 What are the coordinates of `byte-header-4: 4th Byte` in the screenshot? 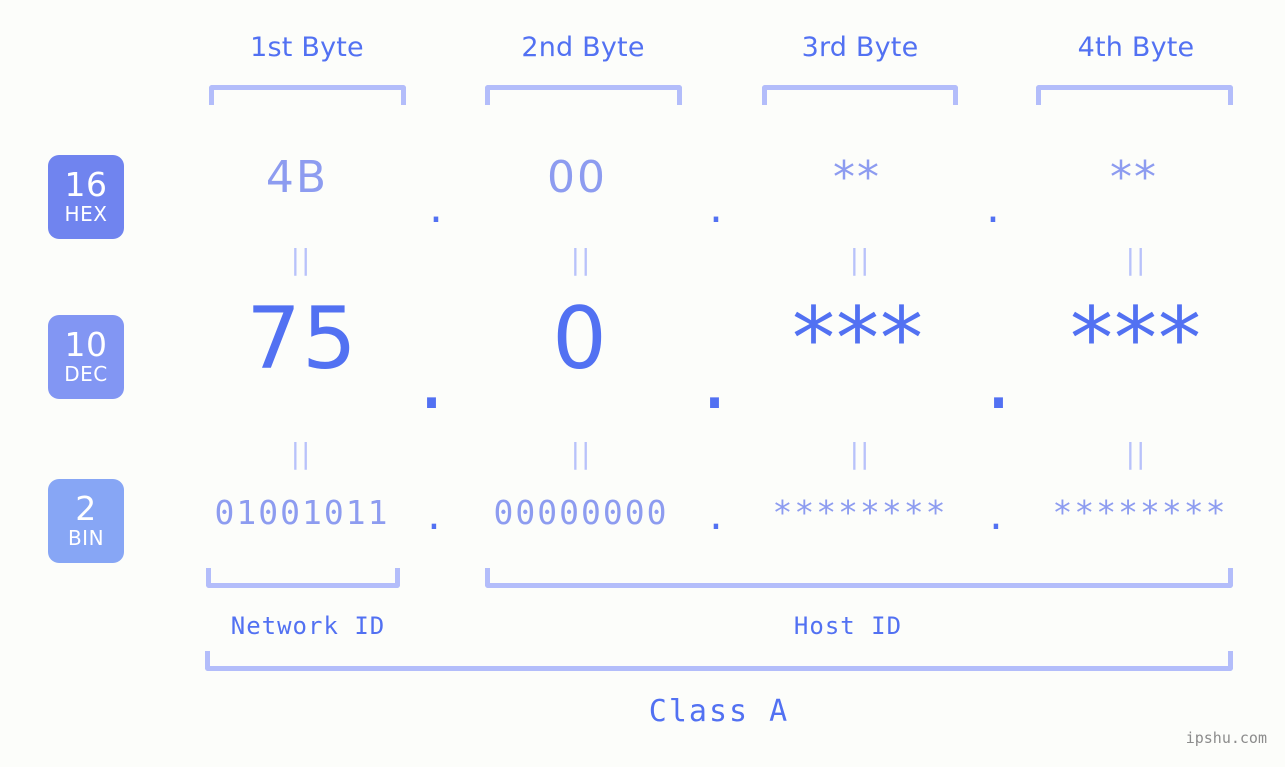 It's located at (1136, 47).